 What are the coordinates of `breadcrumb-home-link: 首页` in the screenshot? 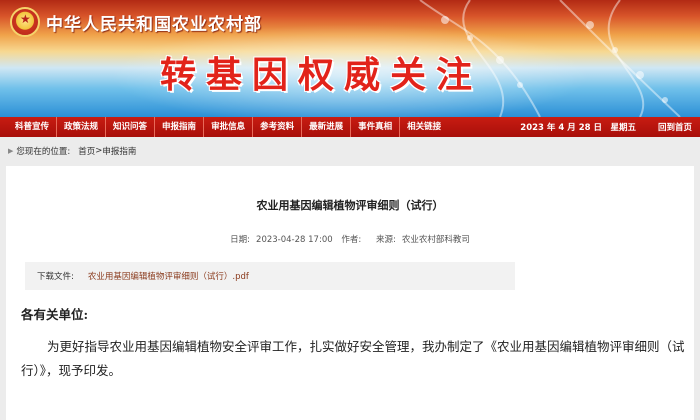 It's located at (86, 151).